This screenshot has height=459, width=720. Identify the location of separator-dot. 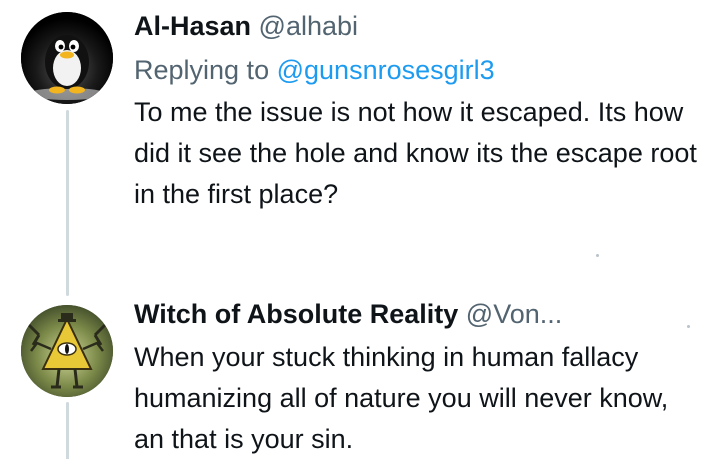
(597, 255).